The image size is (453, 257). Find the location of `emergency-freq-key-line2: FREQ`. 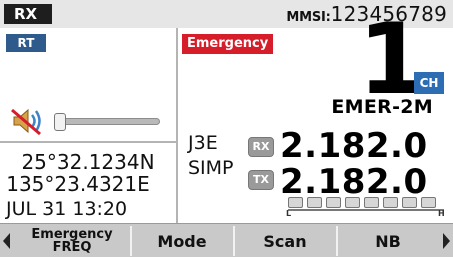

emergency-freq-key-line2: FREQ is located at coordinates (72, 247).